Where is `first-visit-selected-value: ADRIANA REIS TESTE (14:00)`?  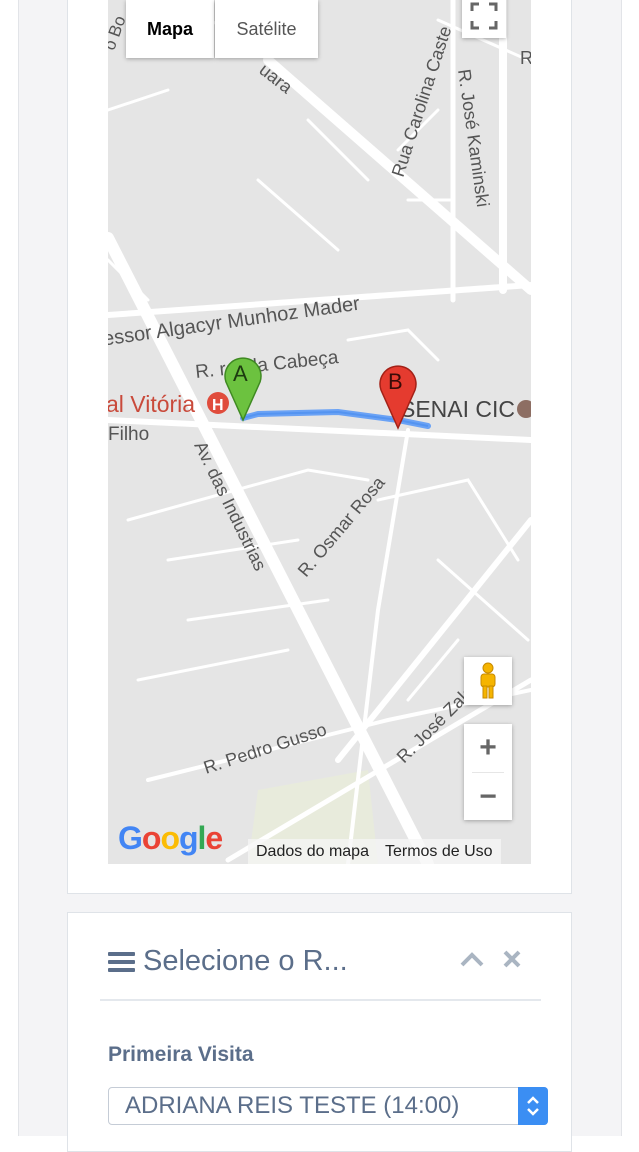
first-visit-selected-value: ADRIANA REIS TESTE (14:00) is located at coordinates (292, 1105).